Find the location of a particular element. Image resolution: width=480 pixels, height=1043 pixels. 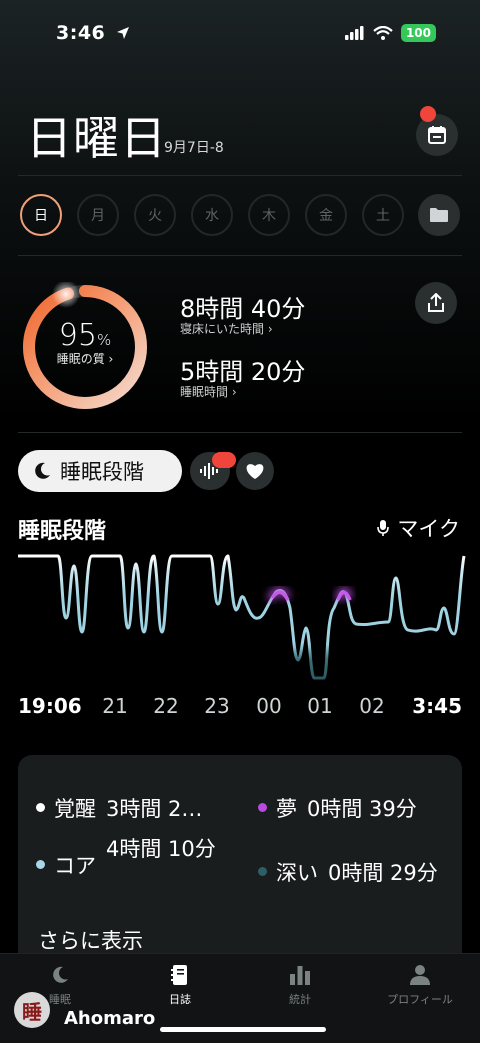

nav-stats: 統計 is located at coordinates (300, 984).